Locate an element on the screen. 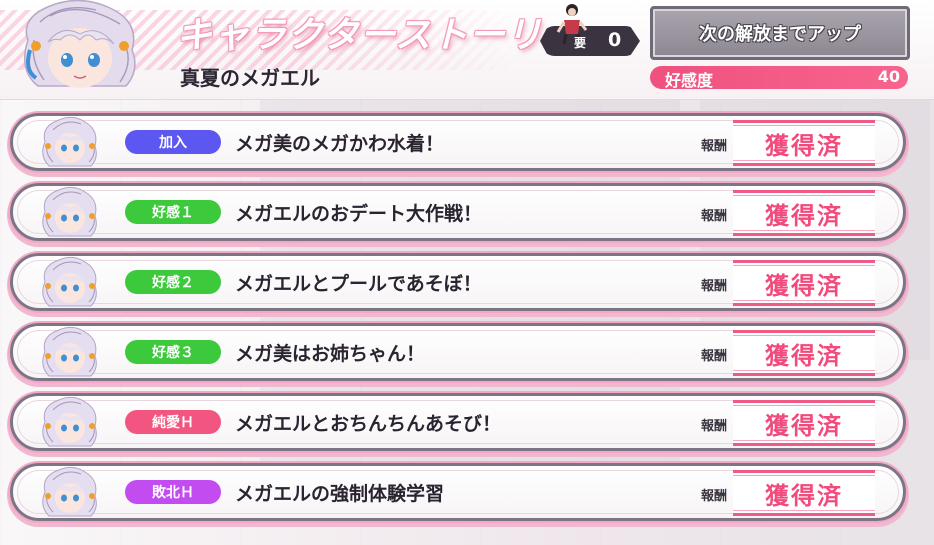 Image resolution: width=934 pixels, height=545 pixels. story-title: メガエルとおちんちんあそび！ is located at coordinates (368, 424).